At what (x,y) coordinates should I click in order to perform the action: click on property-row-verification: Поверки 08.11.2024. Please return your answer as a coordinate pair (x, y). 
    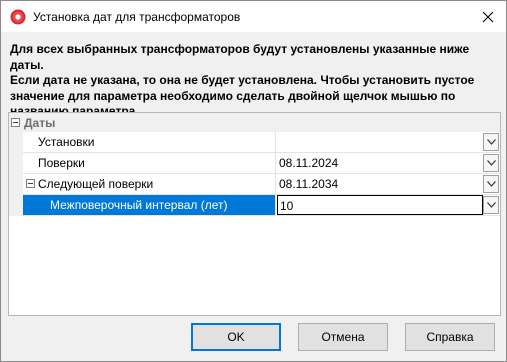
    Looking at the image, I should click on (261, 163).